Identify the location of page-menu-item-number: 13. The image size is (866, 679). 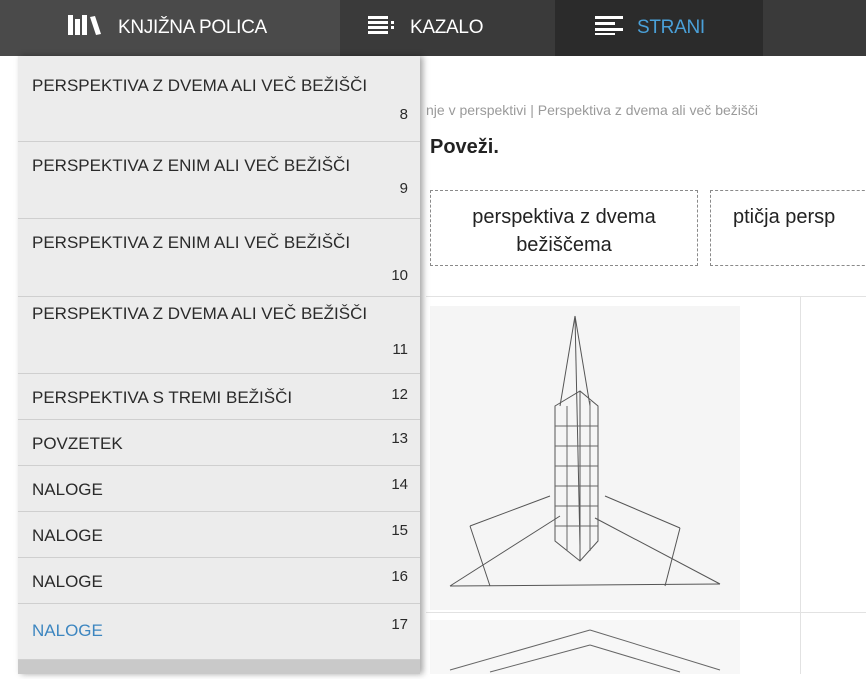
(399, 438).